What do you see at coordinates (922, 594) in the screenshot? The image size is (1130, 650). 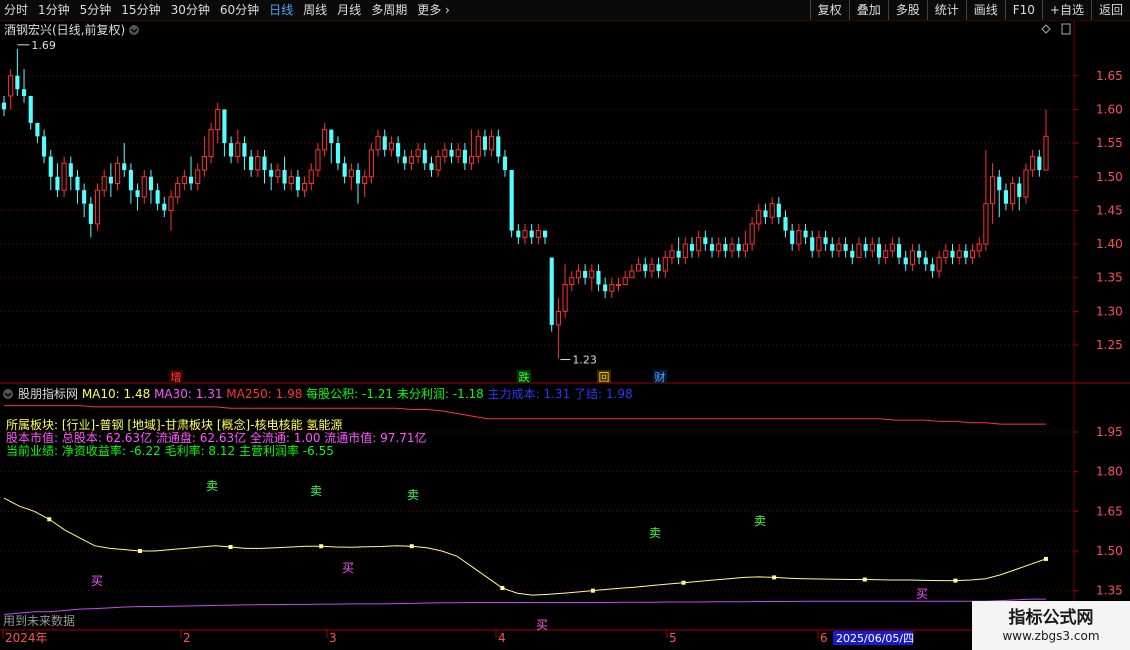 I see `buy-signal: 买` at bounding box center [922, 594].